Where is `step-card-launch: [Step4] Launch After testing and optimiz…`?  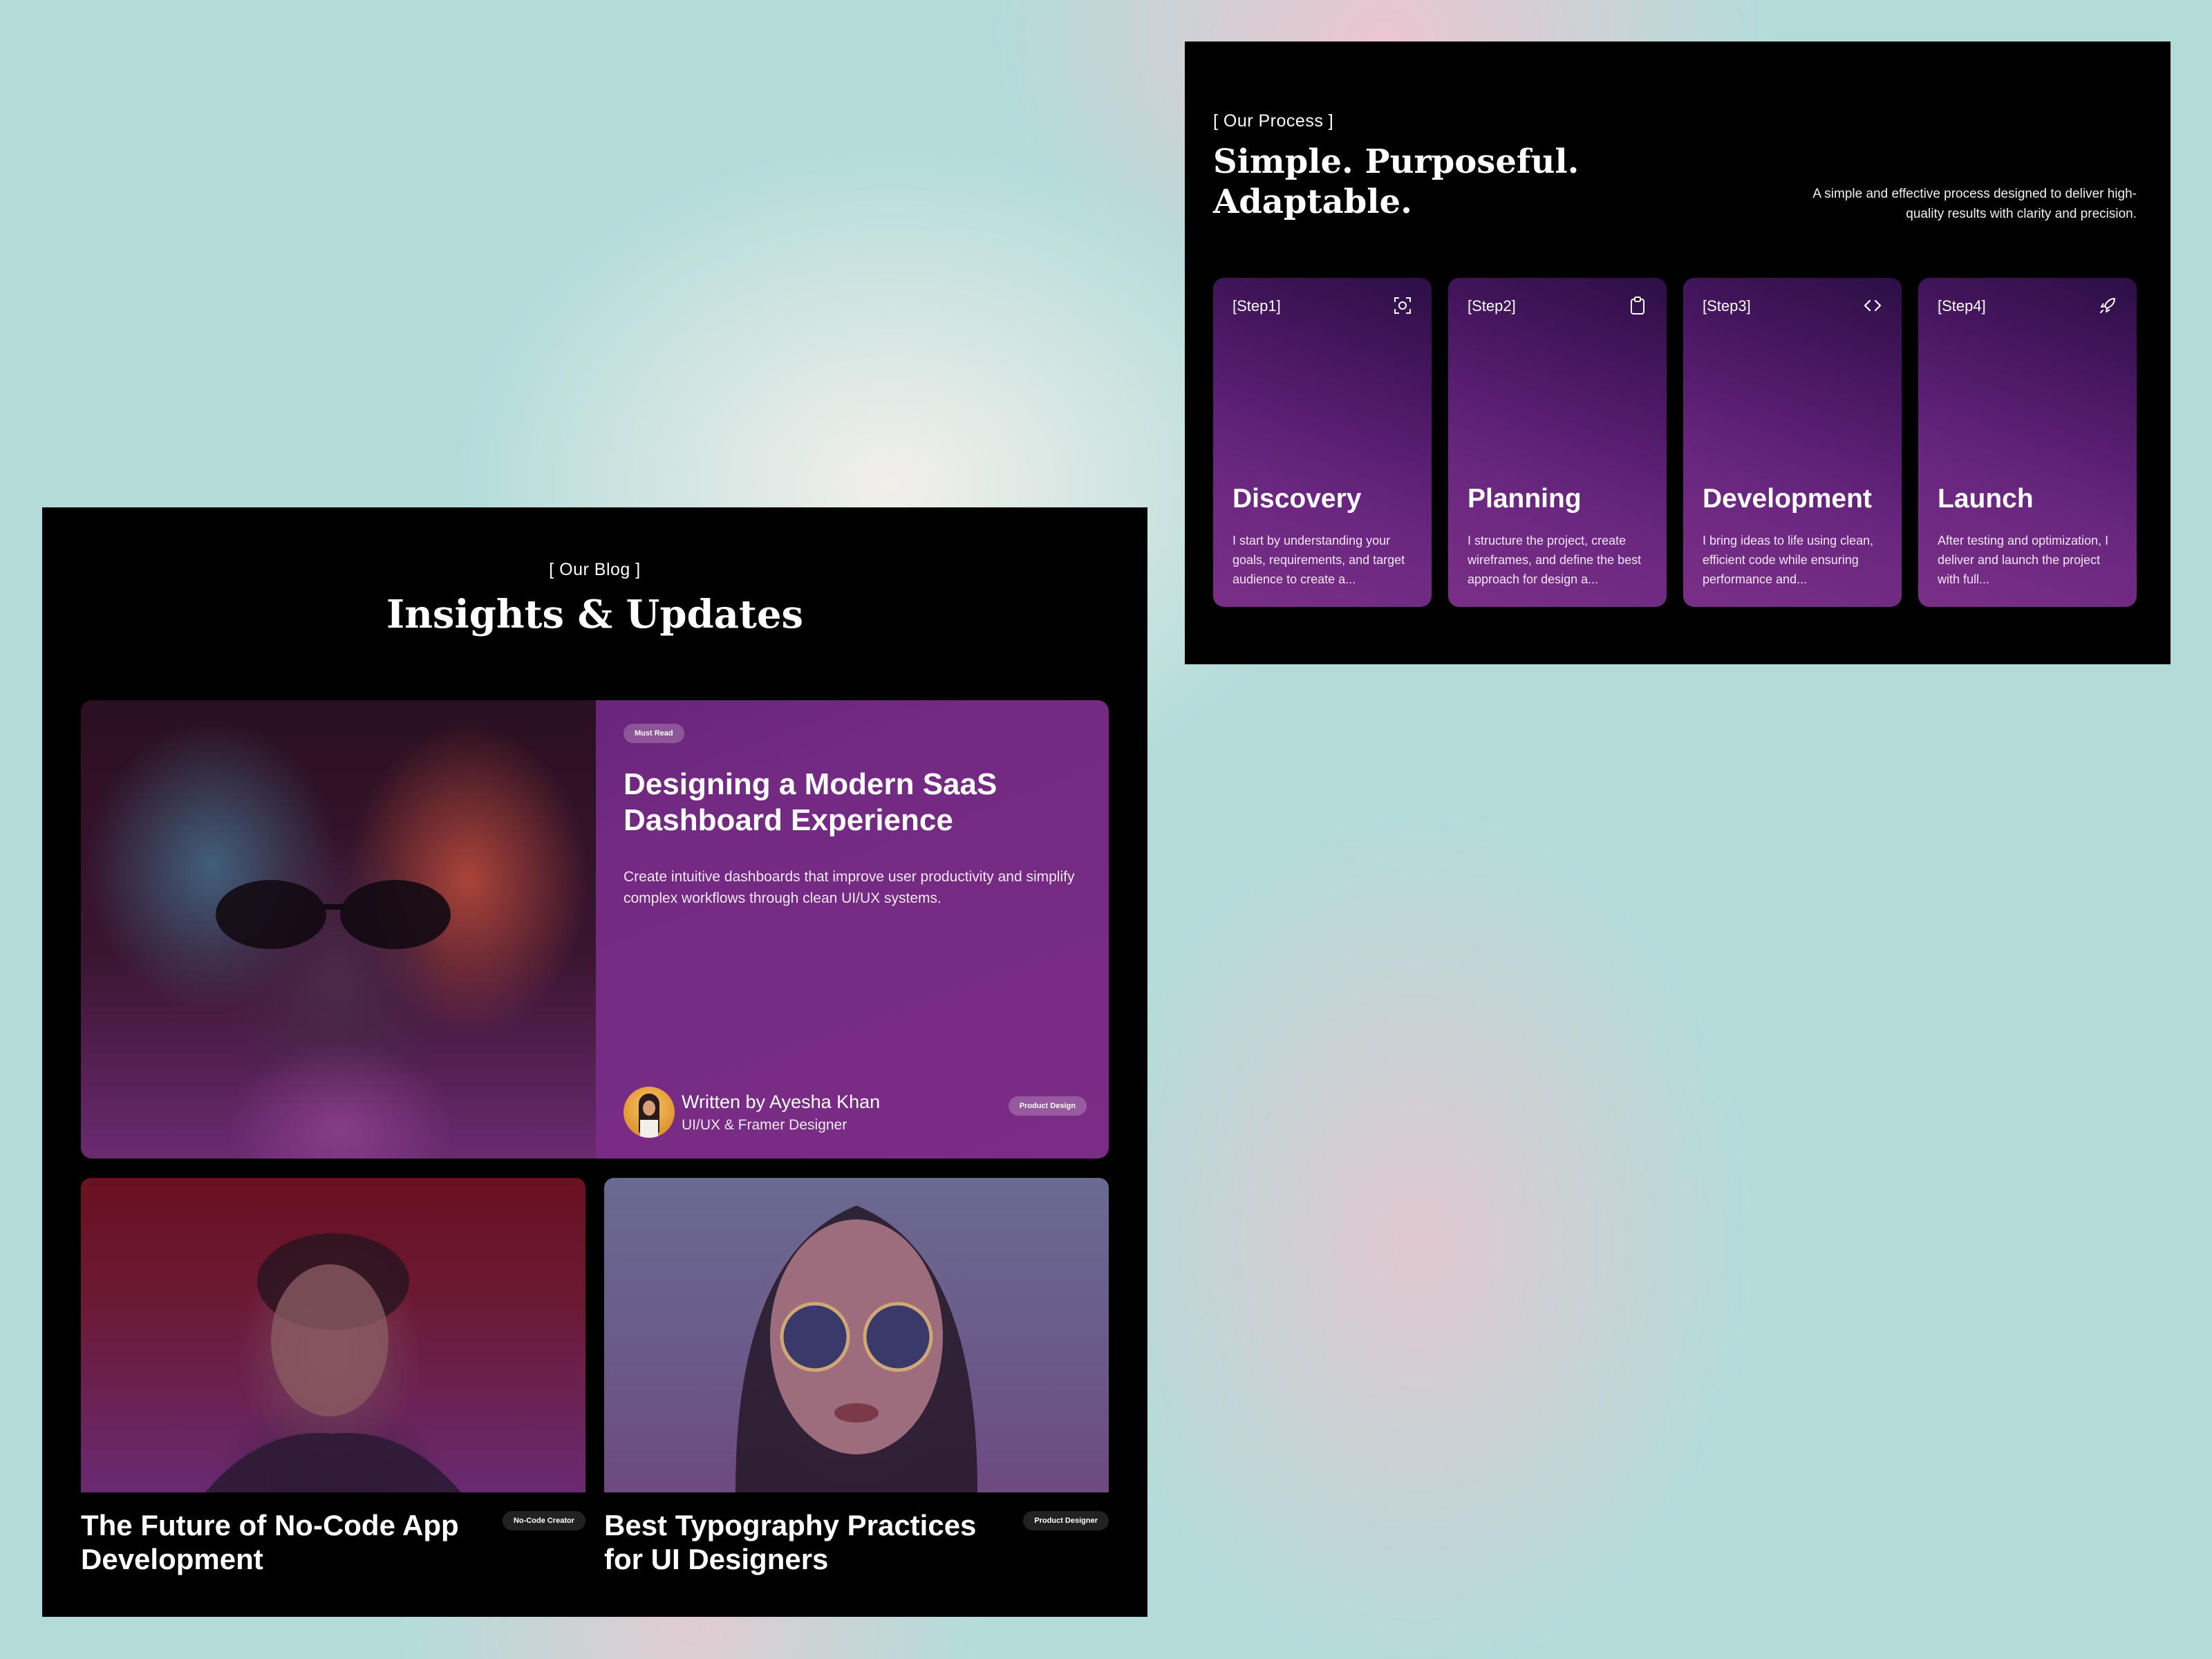 step-card-launch: [Step4] Launch After testing and optimiz… is located at coordinates (2027, 442).